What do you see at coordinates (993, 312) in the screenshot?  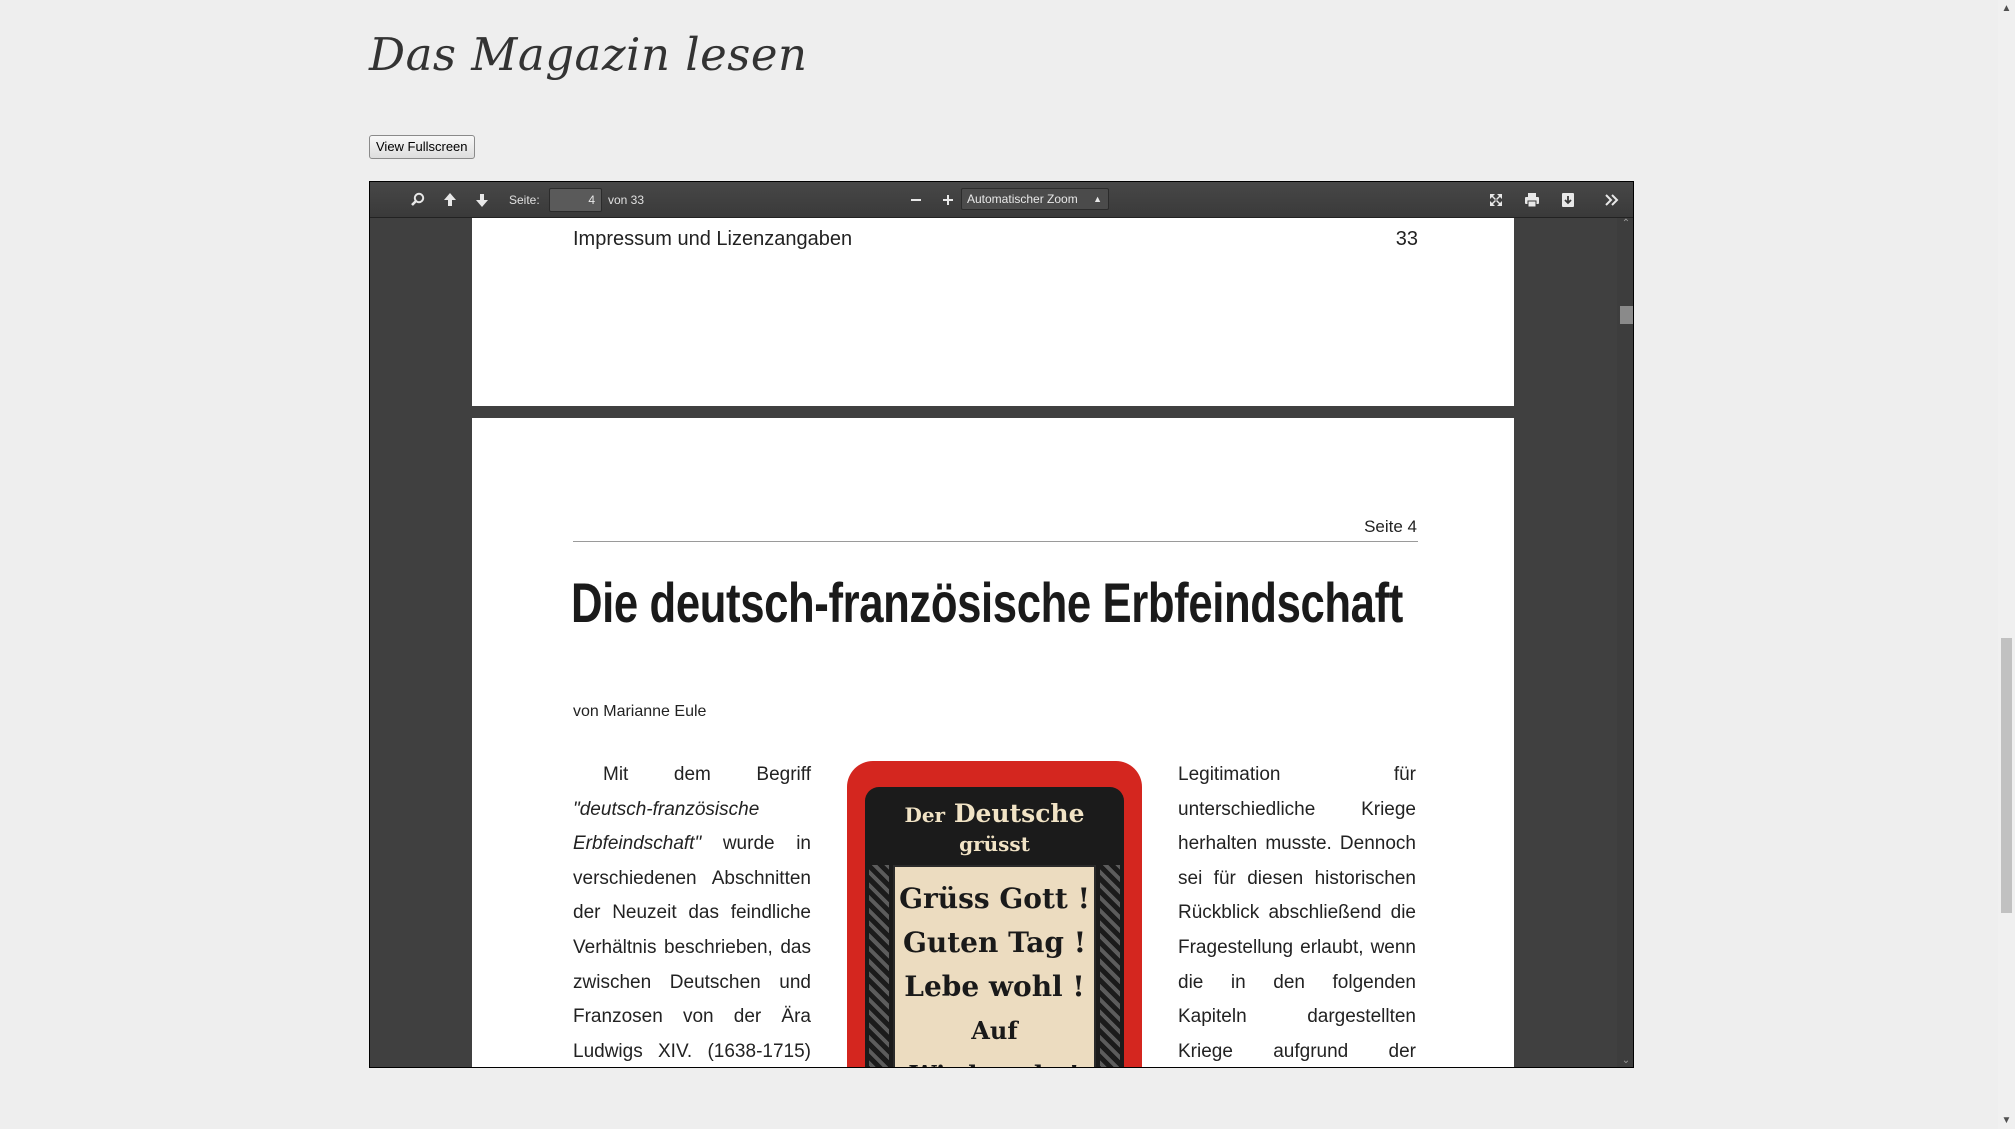 I see `pdf-page-3: Impressum und Lizenzangaben 33` at bounding box center [993, 312].